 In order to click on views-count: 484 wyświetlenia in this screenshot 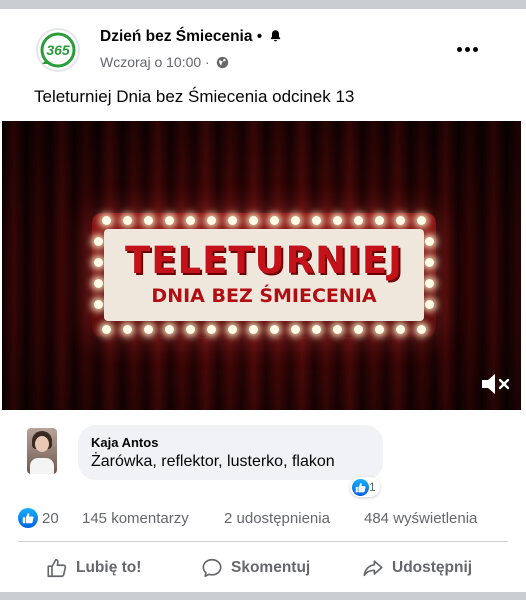, I will do `click(421, 518)`.